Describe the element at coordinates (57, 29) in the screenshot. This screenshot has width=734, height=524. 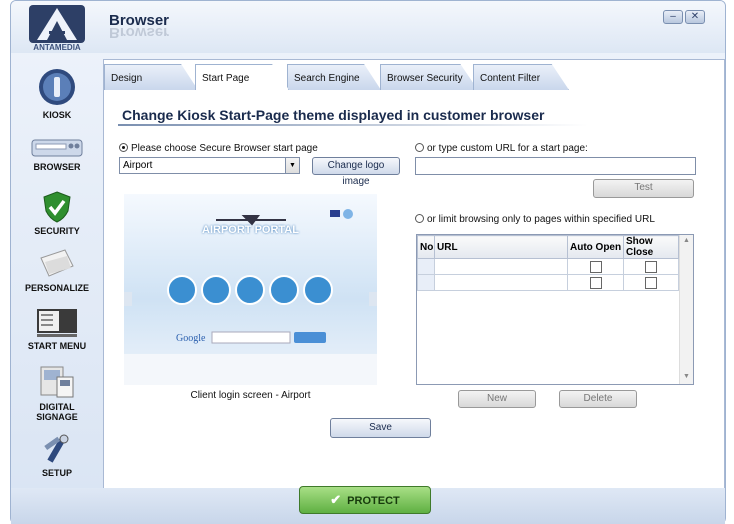
I see `antamedia-logo: ANTAMEDIA` at that location.